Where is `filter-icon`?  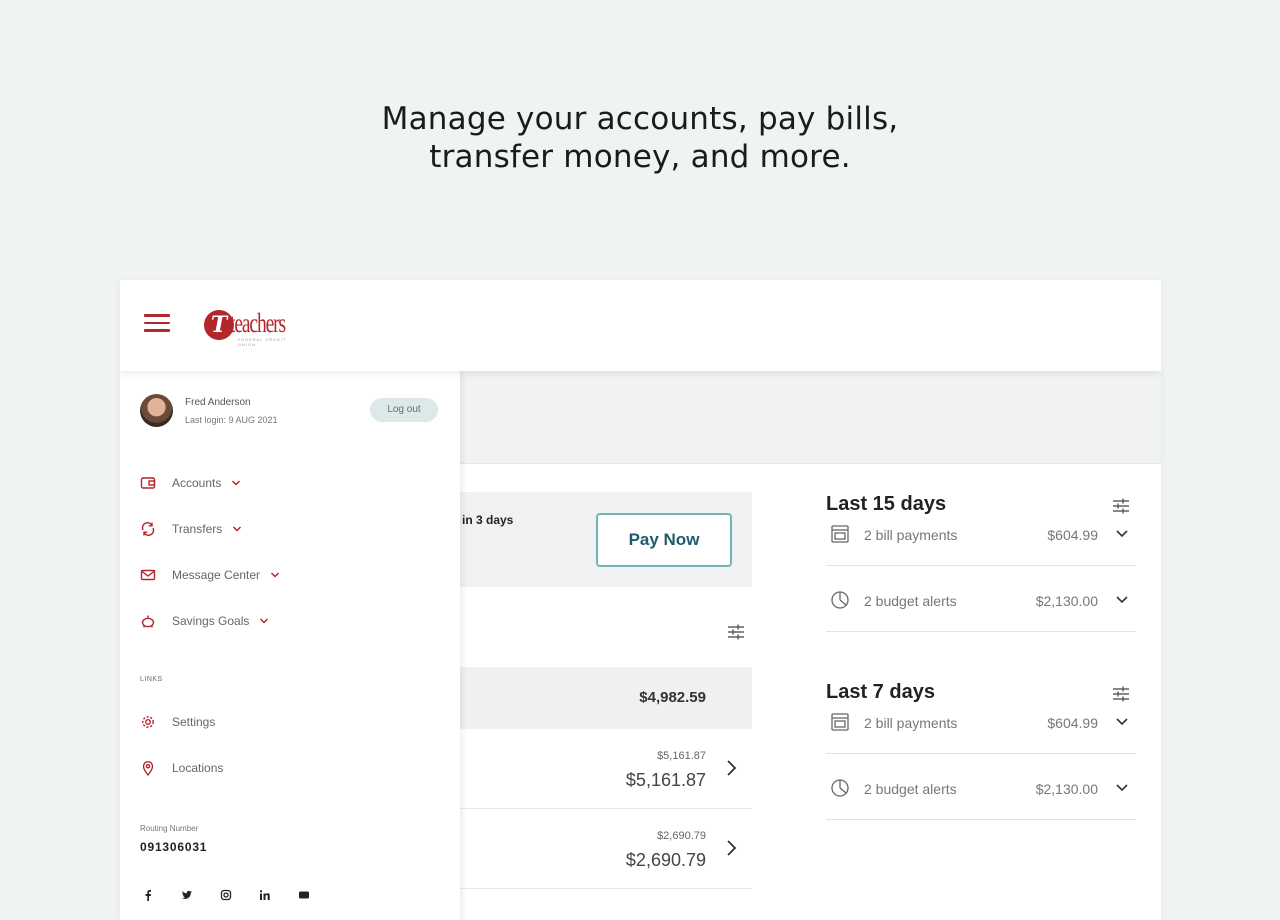 filter-icon is located at coordinates (736, 632).